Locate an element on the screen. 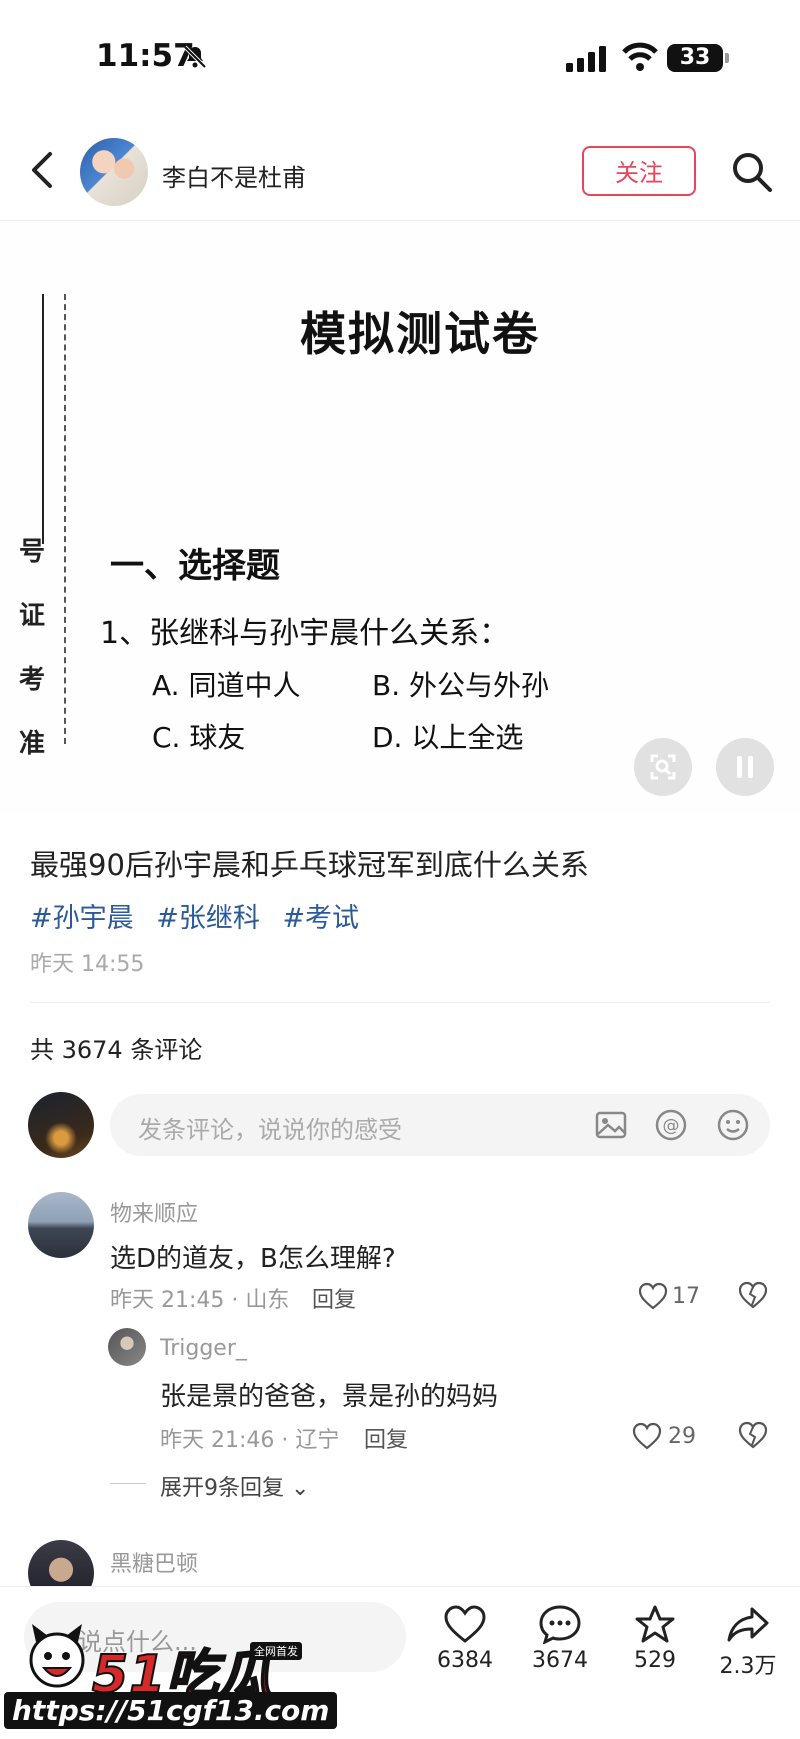 The image size is (800, 1739). tag-link: #张继科 is located at coordinates (208, 918).